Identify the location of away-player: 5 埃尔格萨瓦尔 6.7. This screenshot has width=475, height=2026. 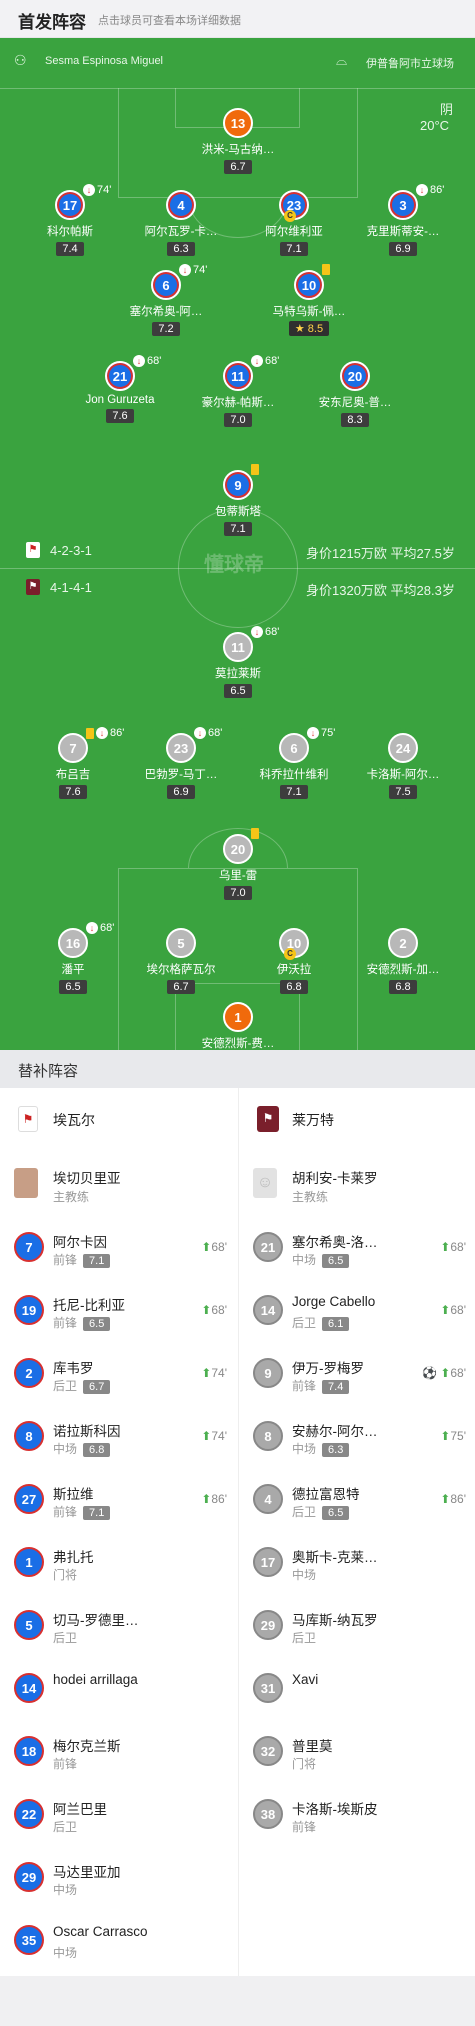
(181, 961).